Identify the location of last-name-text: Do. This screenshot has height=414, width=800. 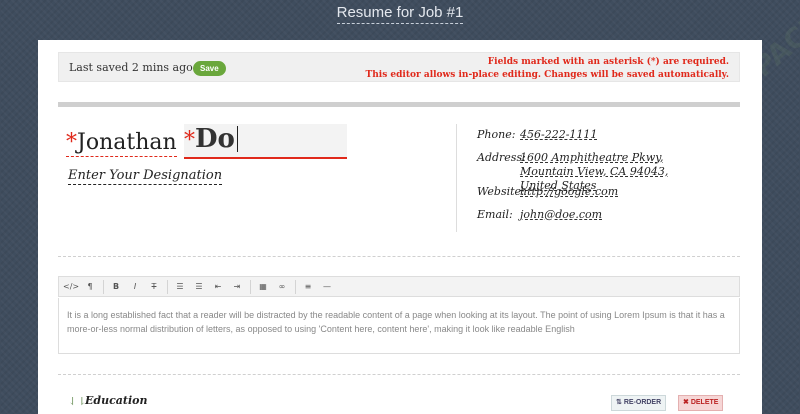
(215, 139).